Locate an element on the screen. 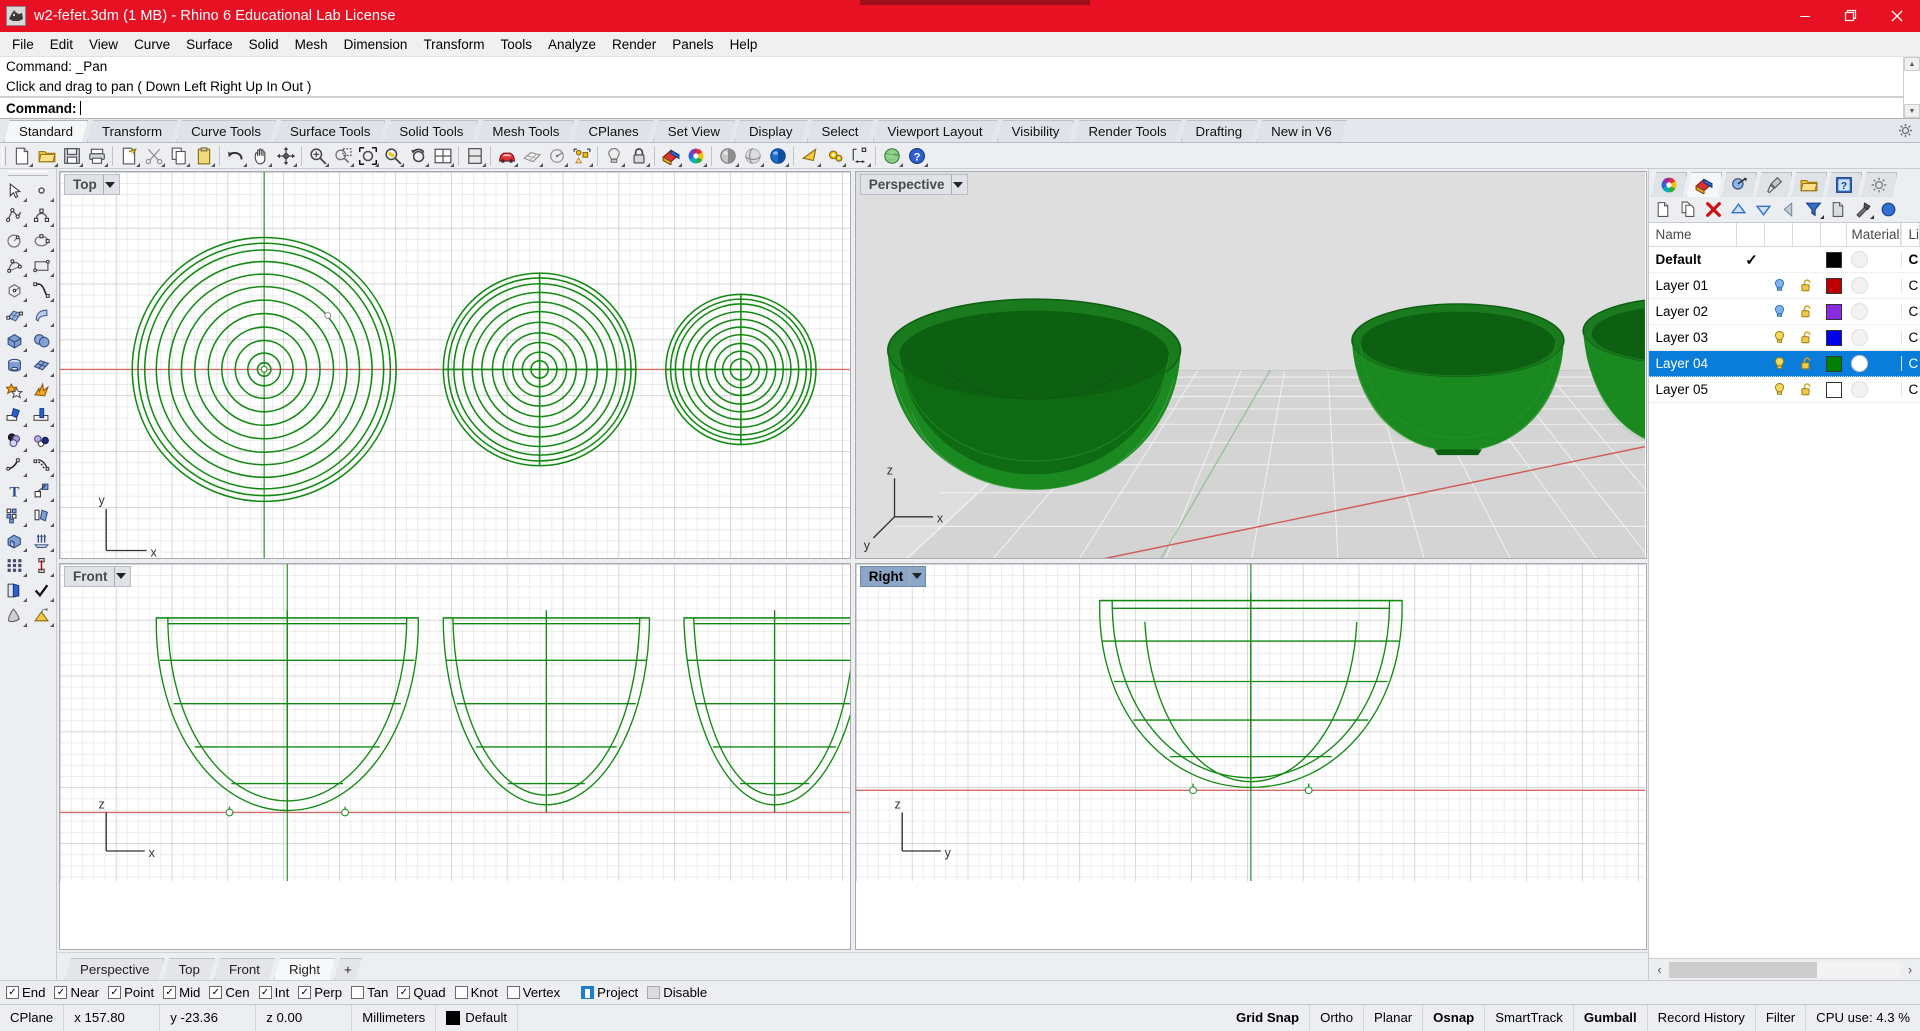 The width and height of the screenshot is (1920, 1031). zoom-extents-icon is located at coordinates (367, 156).